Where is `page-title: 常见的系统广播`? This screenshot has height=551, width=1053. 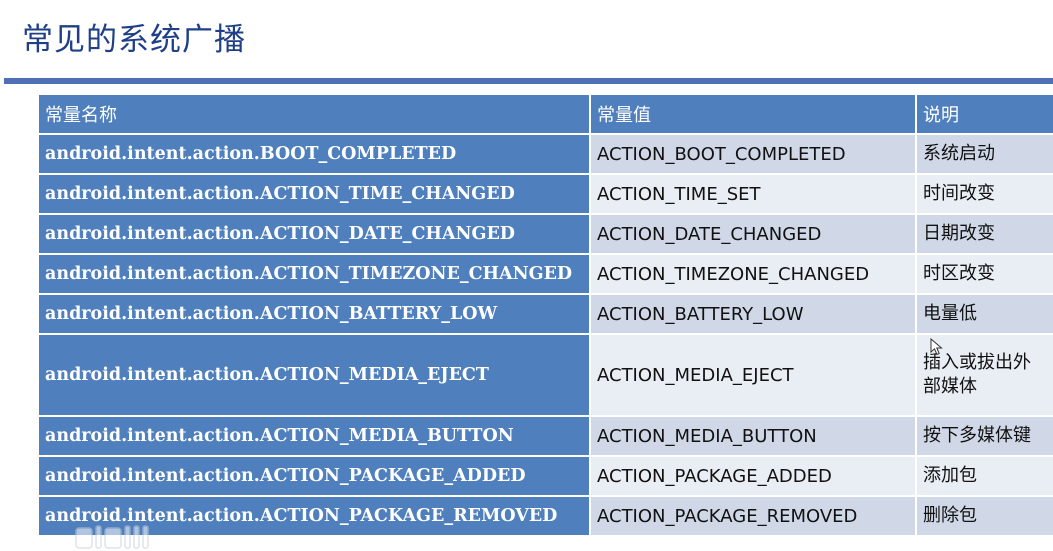
page-title: 常见的系统广播 is located at coordinates (134, 40).